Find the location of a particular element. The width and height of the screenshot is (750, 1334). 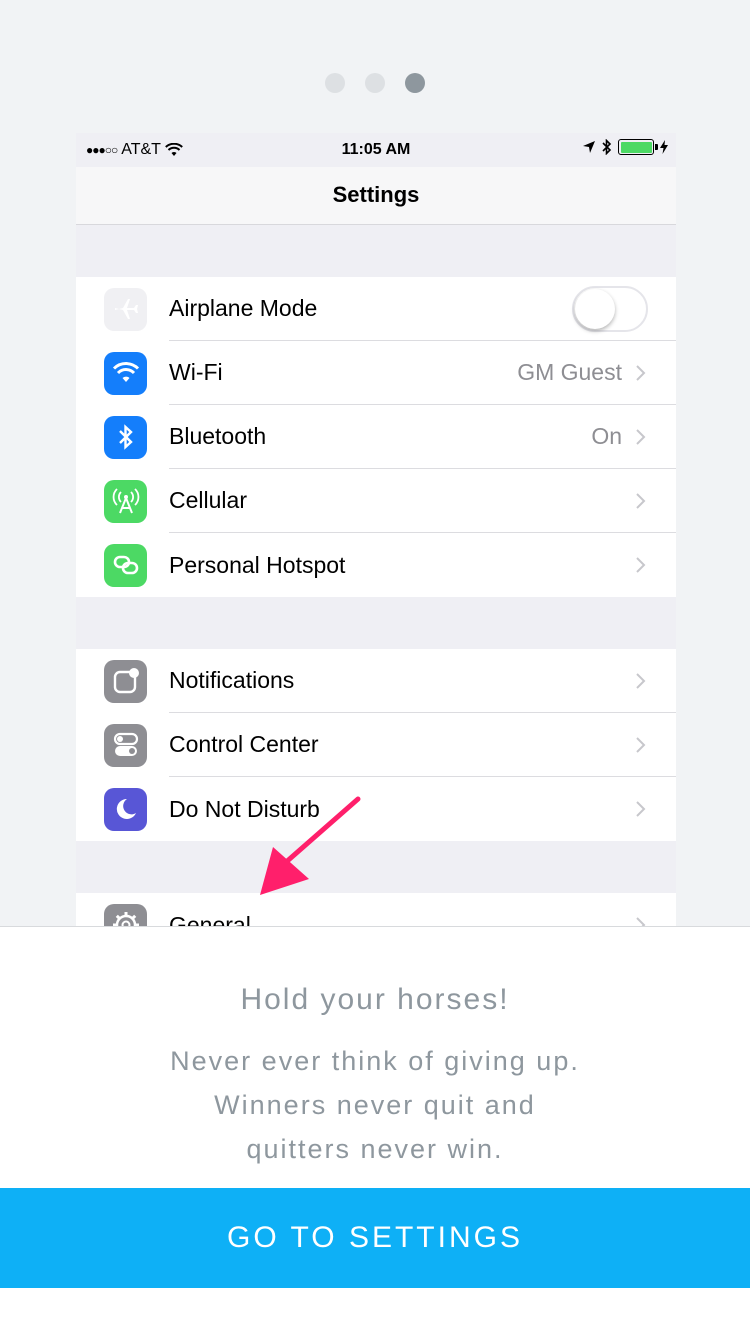

charging-icon is located at coordinates (664, 147).